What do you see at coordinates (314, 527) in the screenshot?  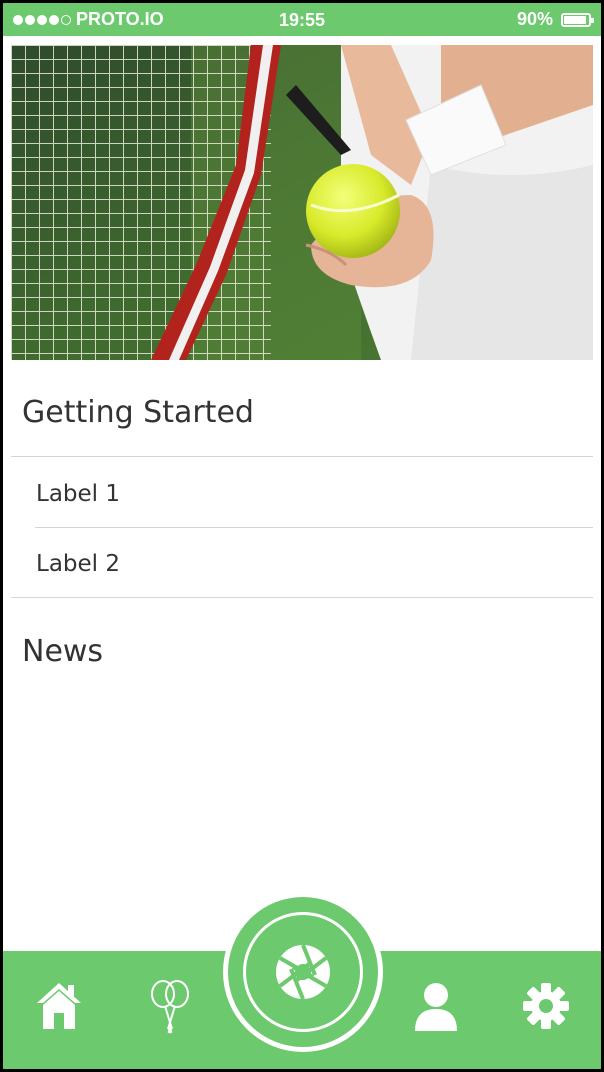 I see `list-divider` at bounding box center [314, 527].